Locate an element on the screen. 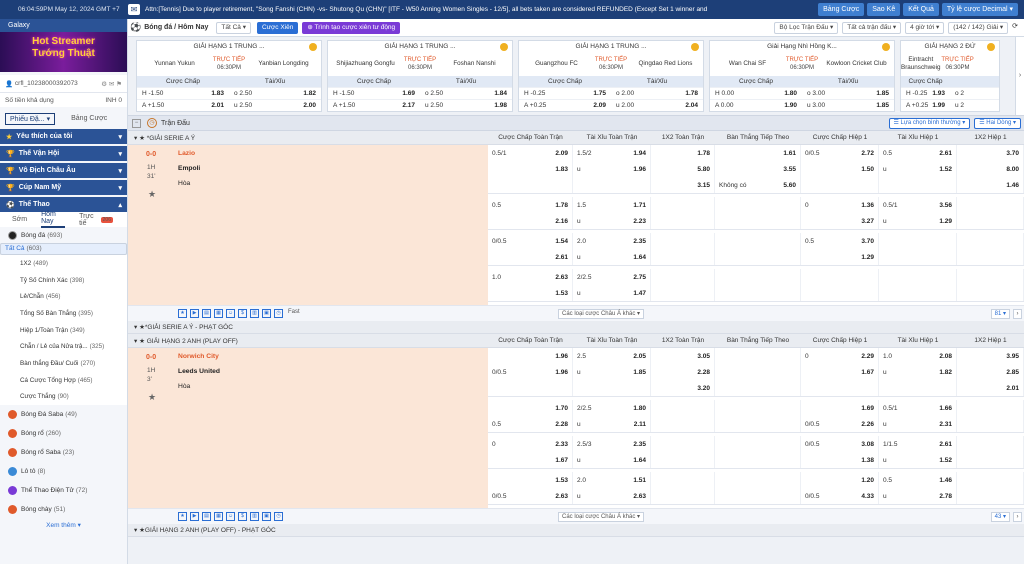 The height and width of the screenshot is (564, 1024). market-item: Lẻ/Chẵn (456) is located at coordinates (63, 297).